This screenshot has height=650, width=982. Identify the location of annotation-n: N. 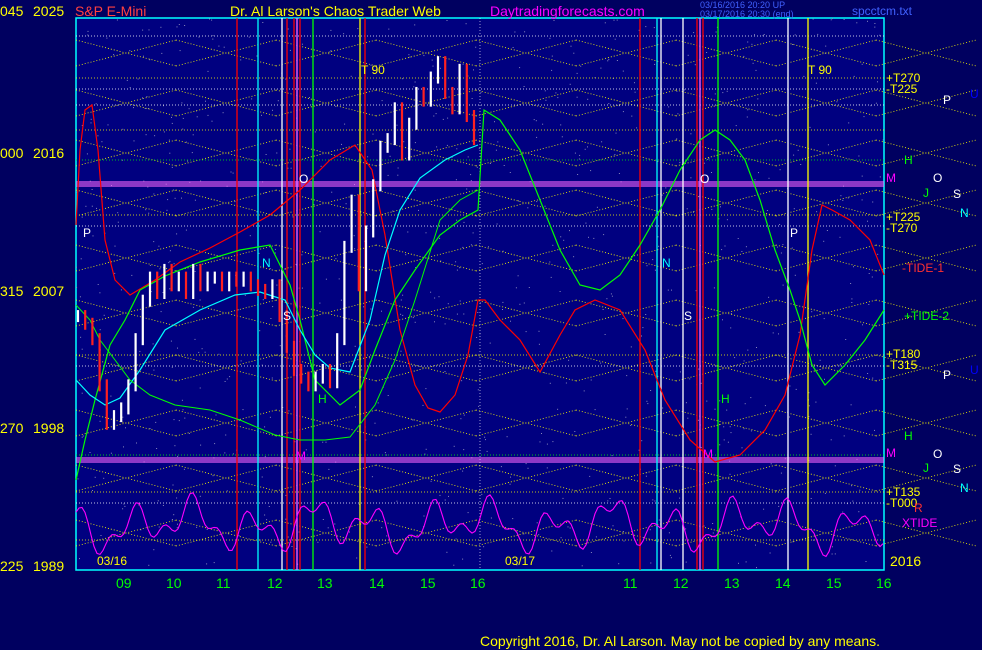
(666, 263).